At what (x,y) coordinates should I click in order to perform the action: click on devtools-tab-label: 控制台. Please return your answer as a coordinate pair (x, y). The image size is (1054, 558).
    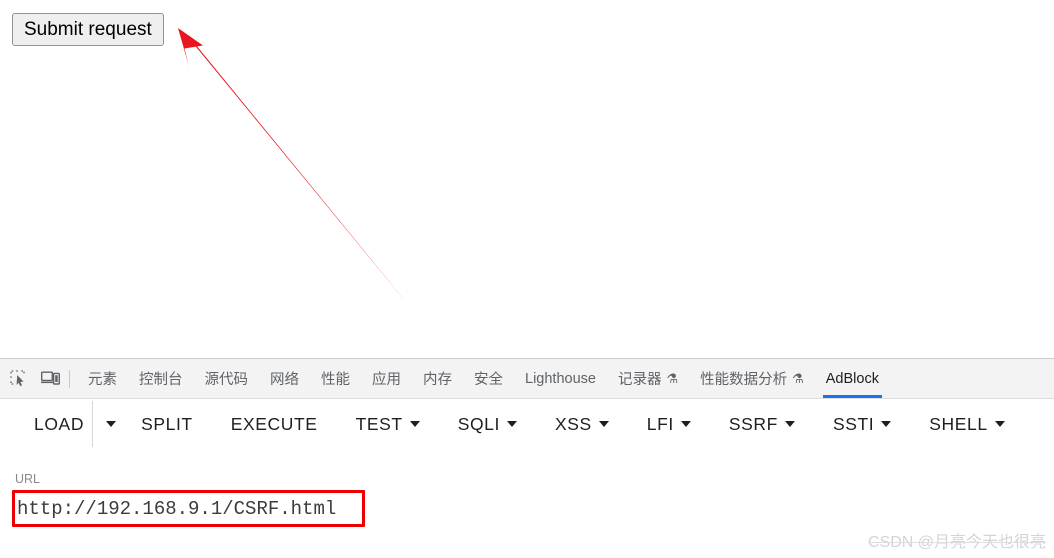
    Looking at the image, I should click on (161, 380).